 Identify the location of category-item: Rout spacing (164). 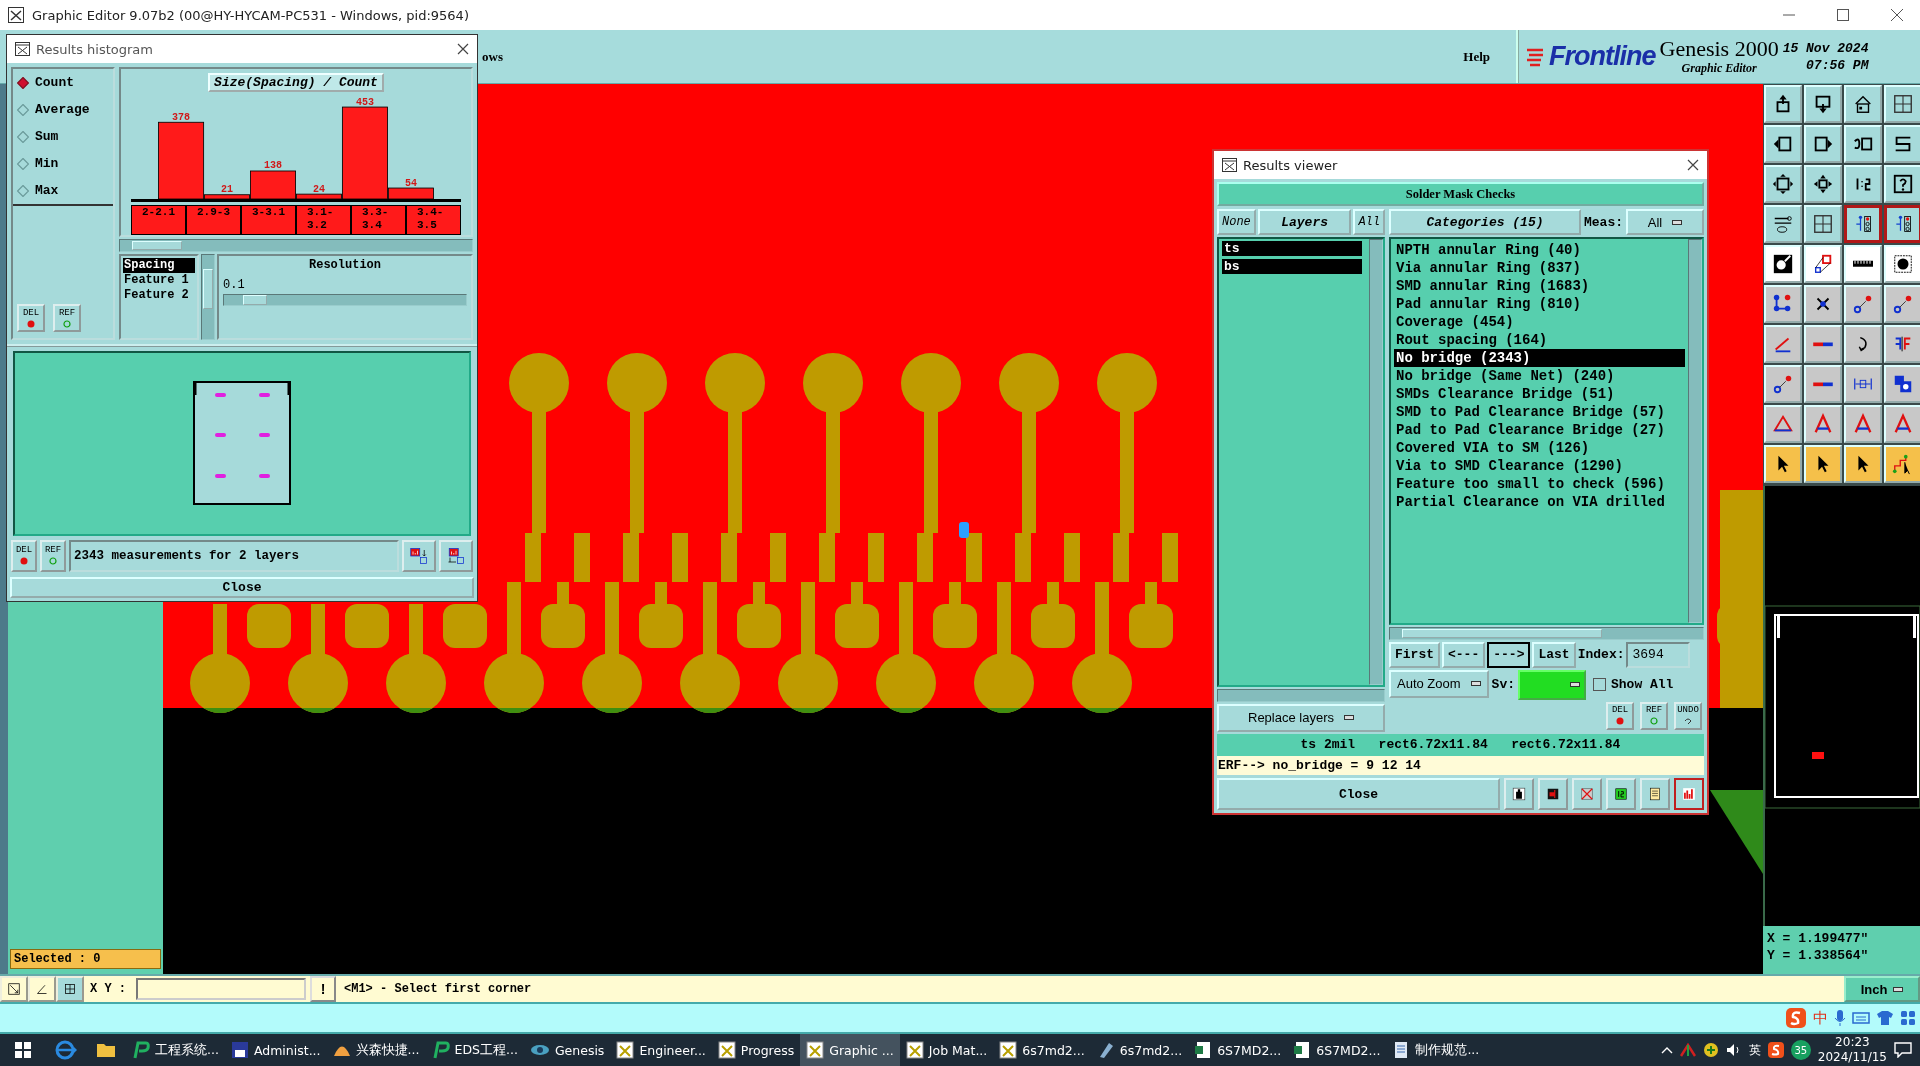
(1539, 340).